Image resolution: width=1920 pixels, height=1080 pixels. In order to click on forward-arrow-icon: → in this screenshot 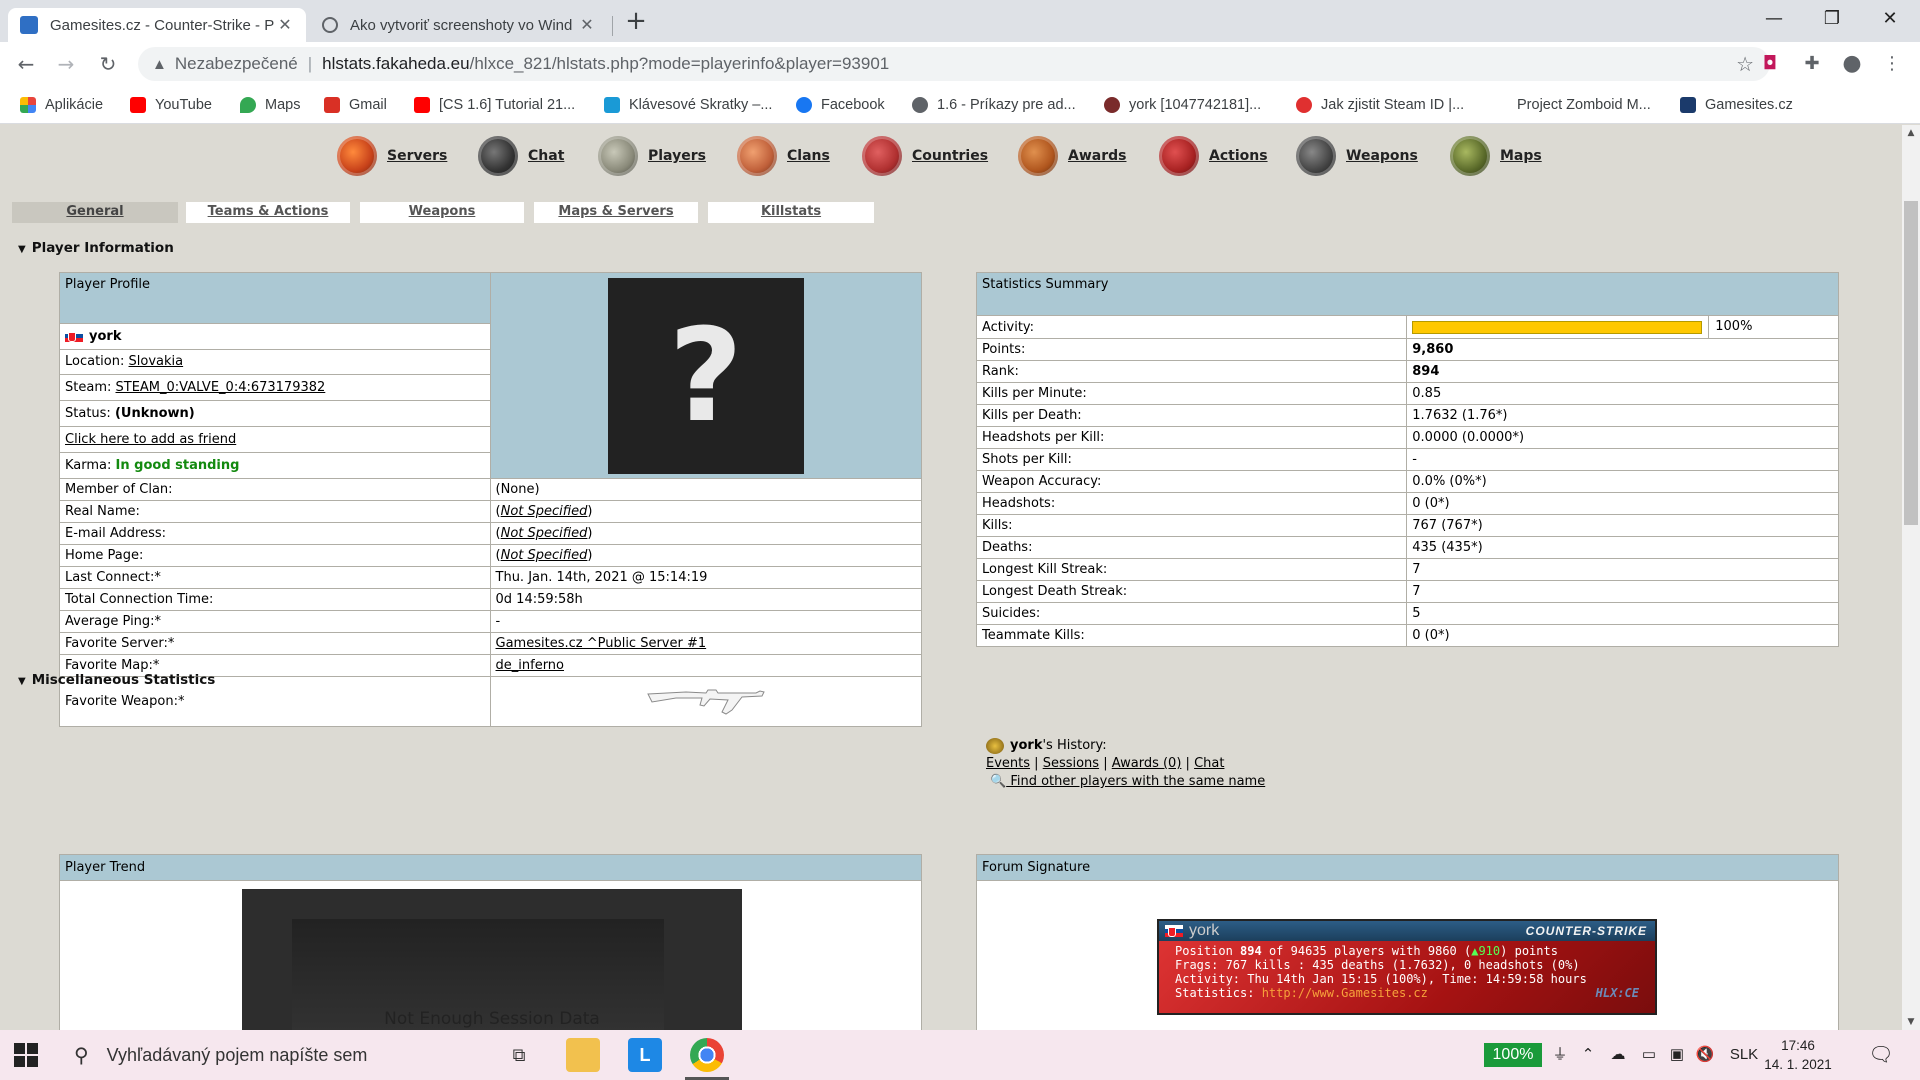, I will do `click(66, 64)`.